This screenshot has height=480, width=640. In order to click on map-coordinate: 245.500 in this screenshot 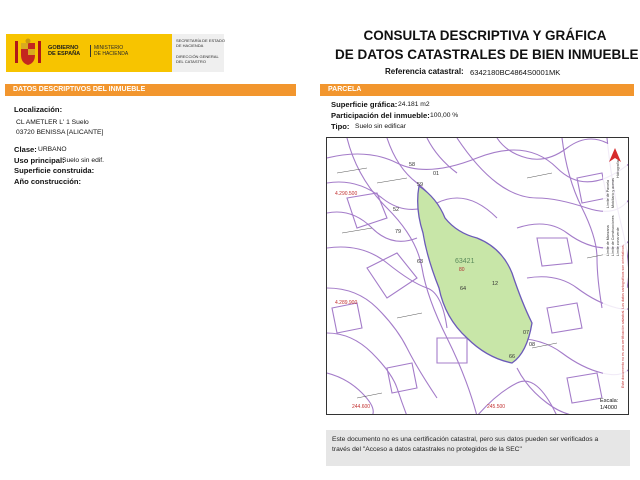, I will do `click(496, 407)`.